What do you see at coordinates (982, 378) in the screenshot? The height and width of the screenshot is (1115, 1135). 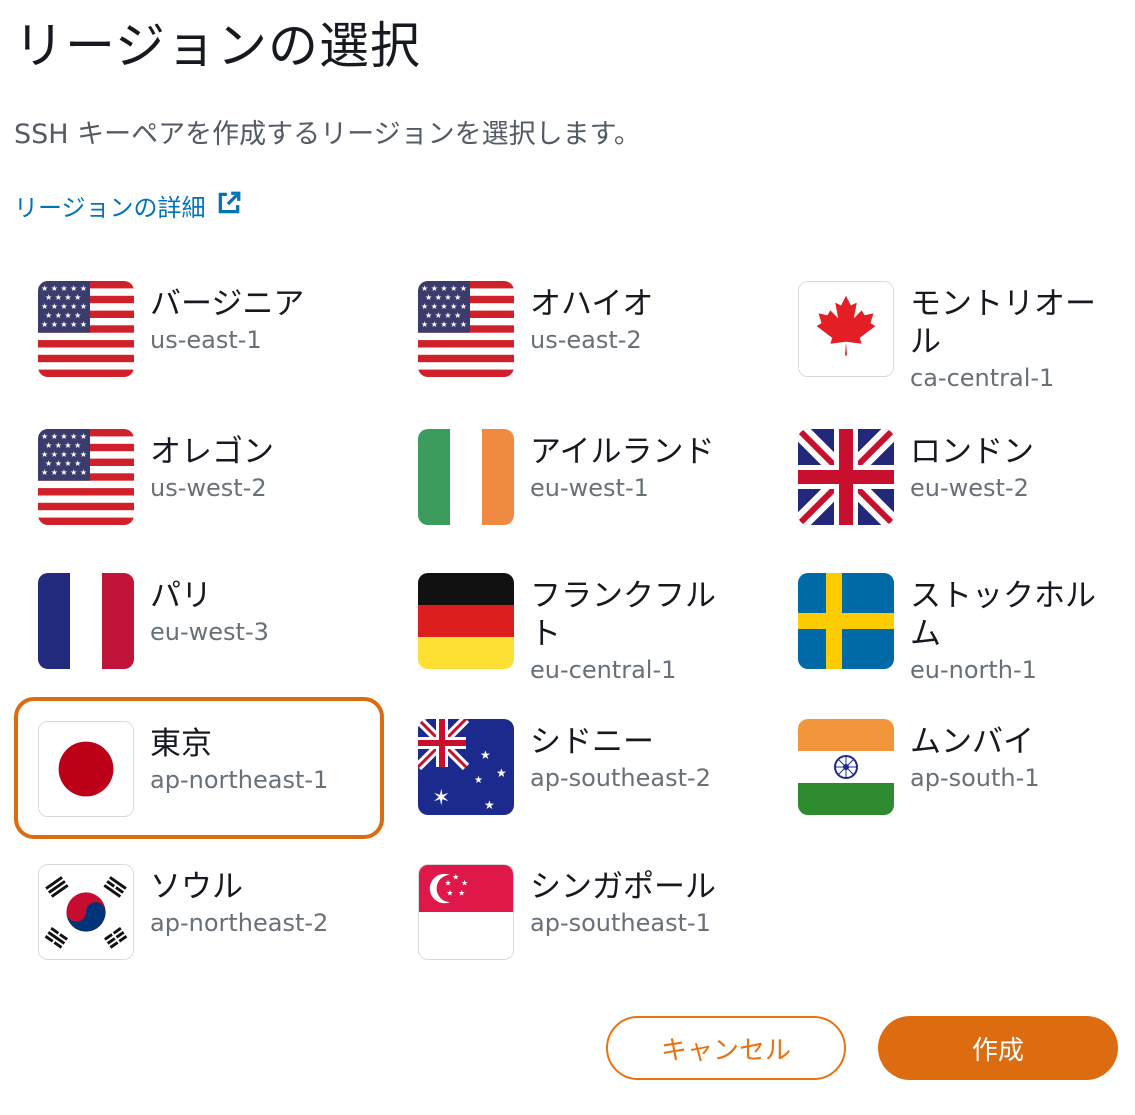 I see `region-code: ca-central-1` at bounding box center [982, 378].